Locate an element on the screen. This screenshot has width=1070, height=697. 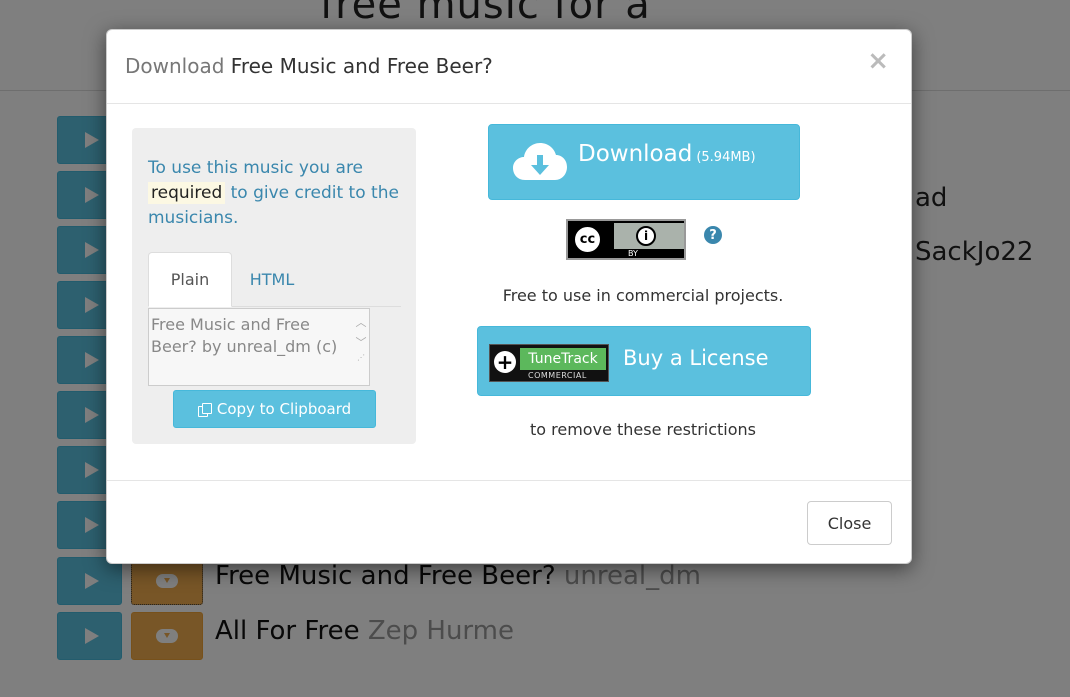
cc-badge-top: i is located at coordinates (649, 236).